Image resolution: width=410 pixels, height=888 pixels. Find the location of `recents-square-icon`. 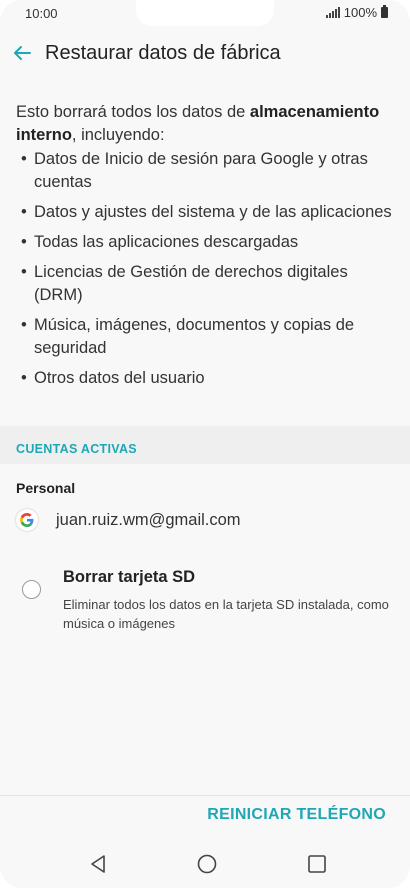

recents-square-icon is located at coordinates (317, 864).